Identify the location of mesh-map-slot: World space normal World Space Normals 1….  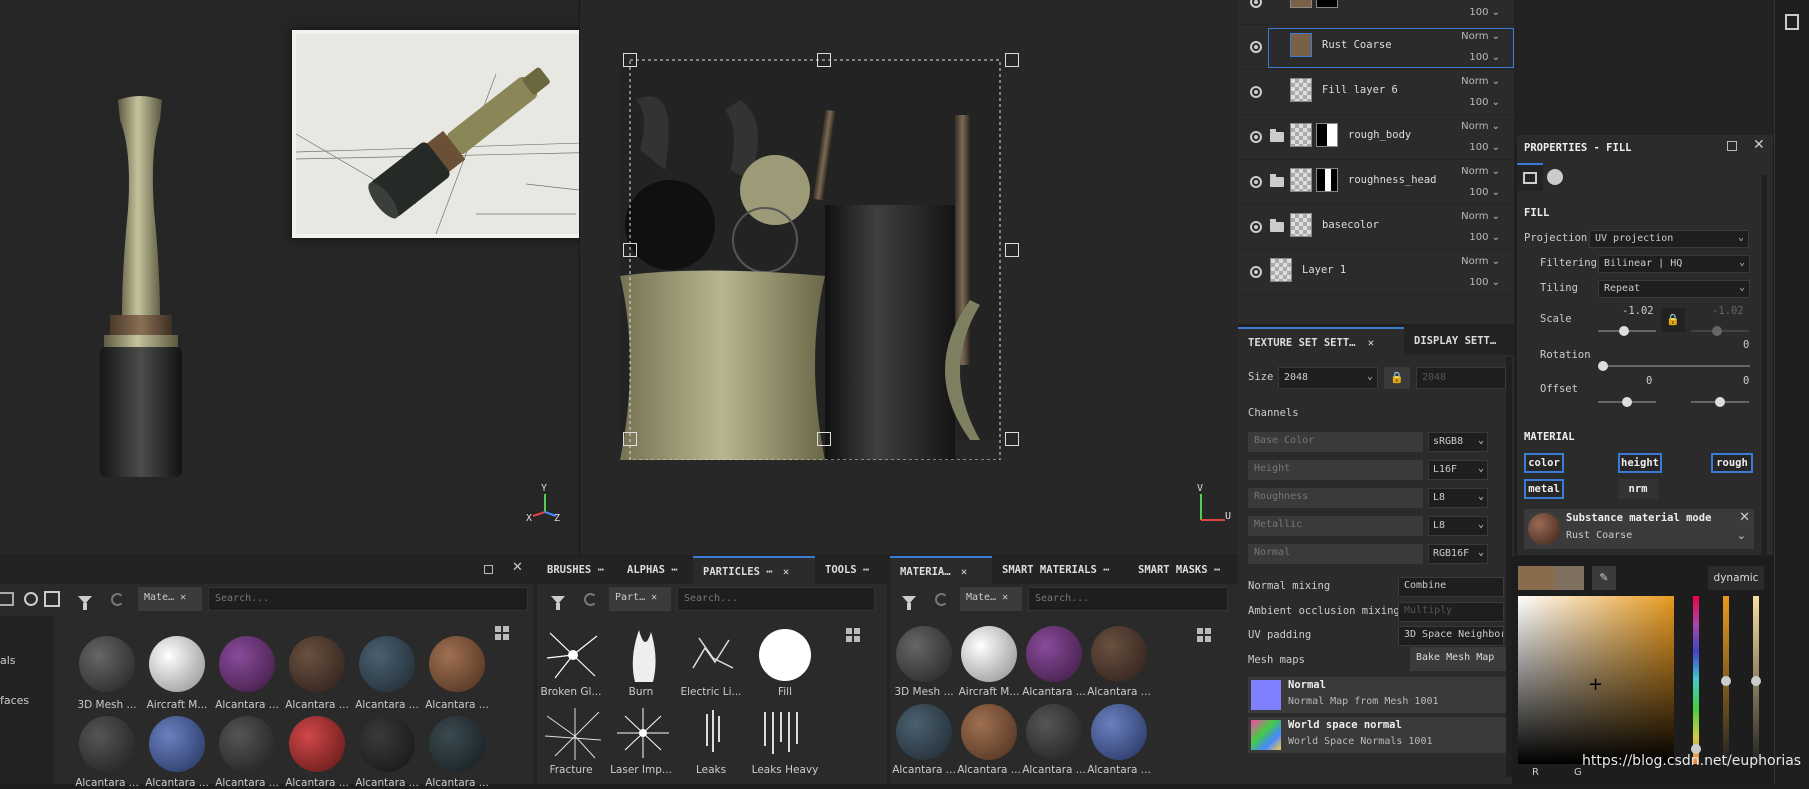
(1377, 735).